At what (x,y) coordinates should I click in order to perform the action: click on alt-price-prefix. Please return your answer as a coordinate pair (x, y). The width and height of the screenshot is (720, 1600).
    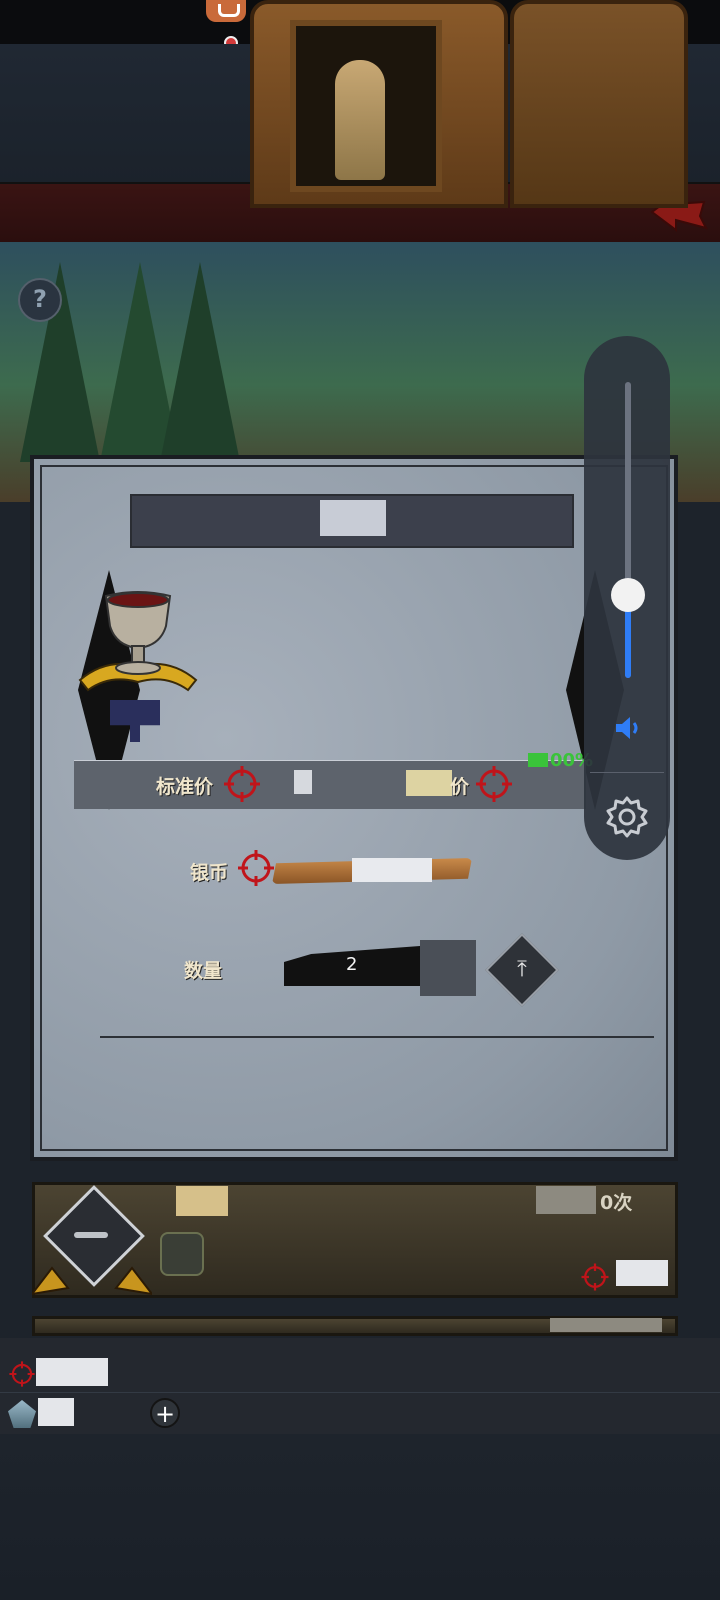
    Looking at the image, I should click on (429, 783).